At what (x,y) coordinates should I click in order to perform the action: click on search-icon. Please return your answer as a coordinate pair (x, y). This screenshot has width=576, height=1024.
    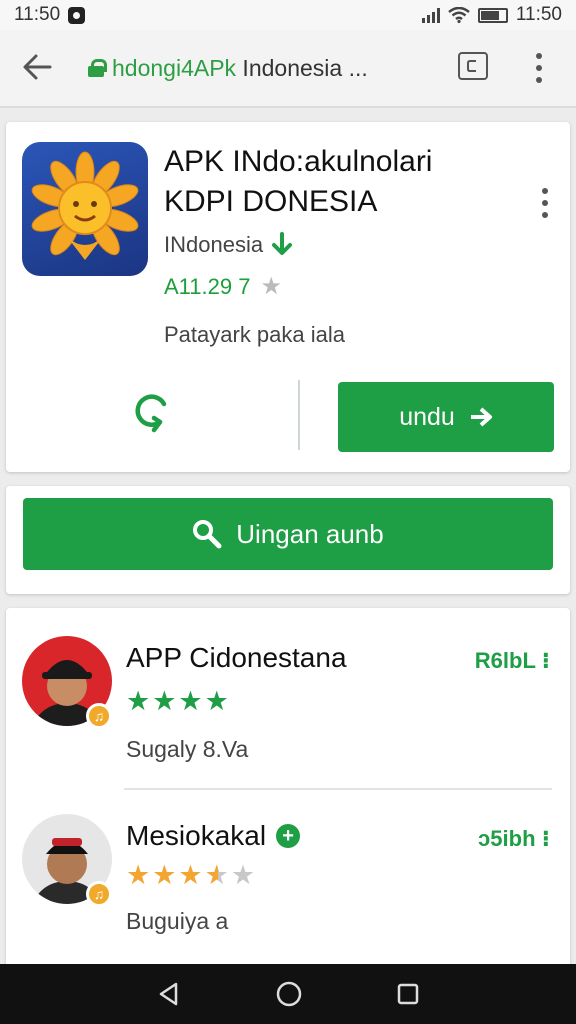
    Looking at the image, I should click on (207, 534).